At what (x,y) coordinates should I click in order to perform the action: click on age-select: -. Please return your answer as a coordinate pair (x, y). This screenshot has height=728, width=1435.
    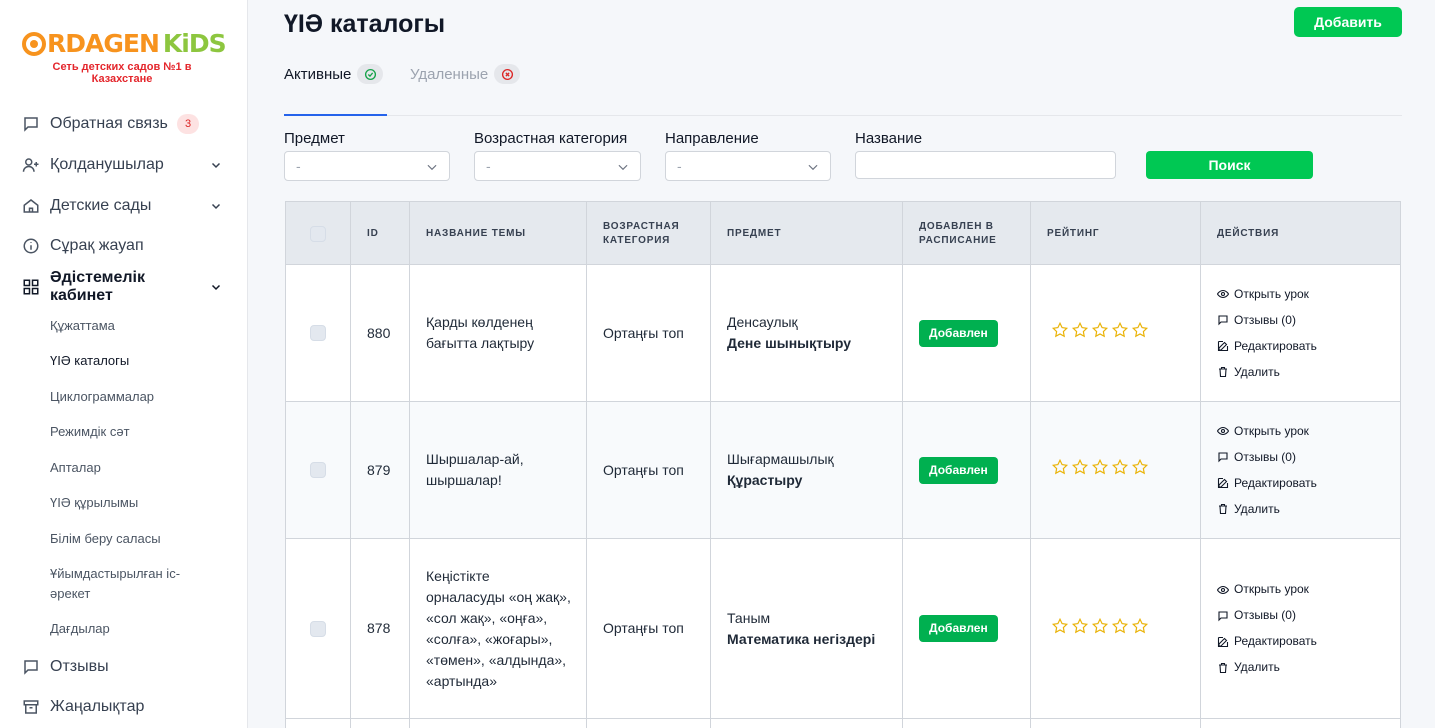
    Looking at the image, I should click on (557, 166).